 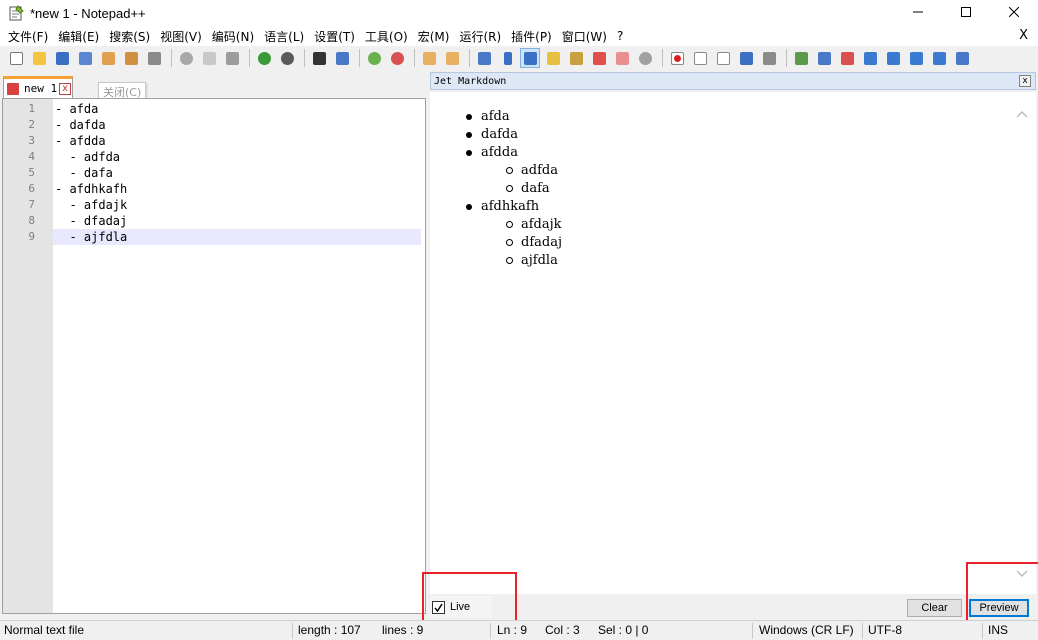 What do you see at coordinates (1023, 35) in the screenshot?
I see `close-document-x-button: X` at bounding box center [1023, 35].